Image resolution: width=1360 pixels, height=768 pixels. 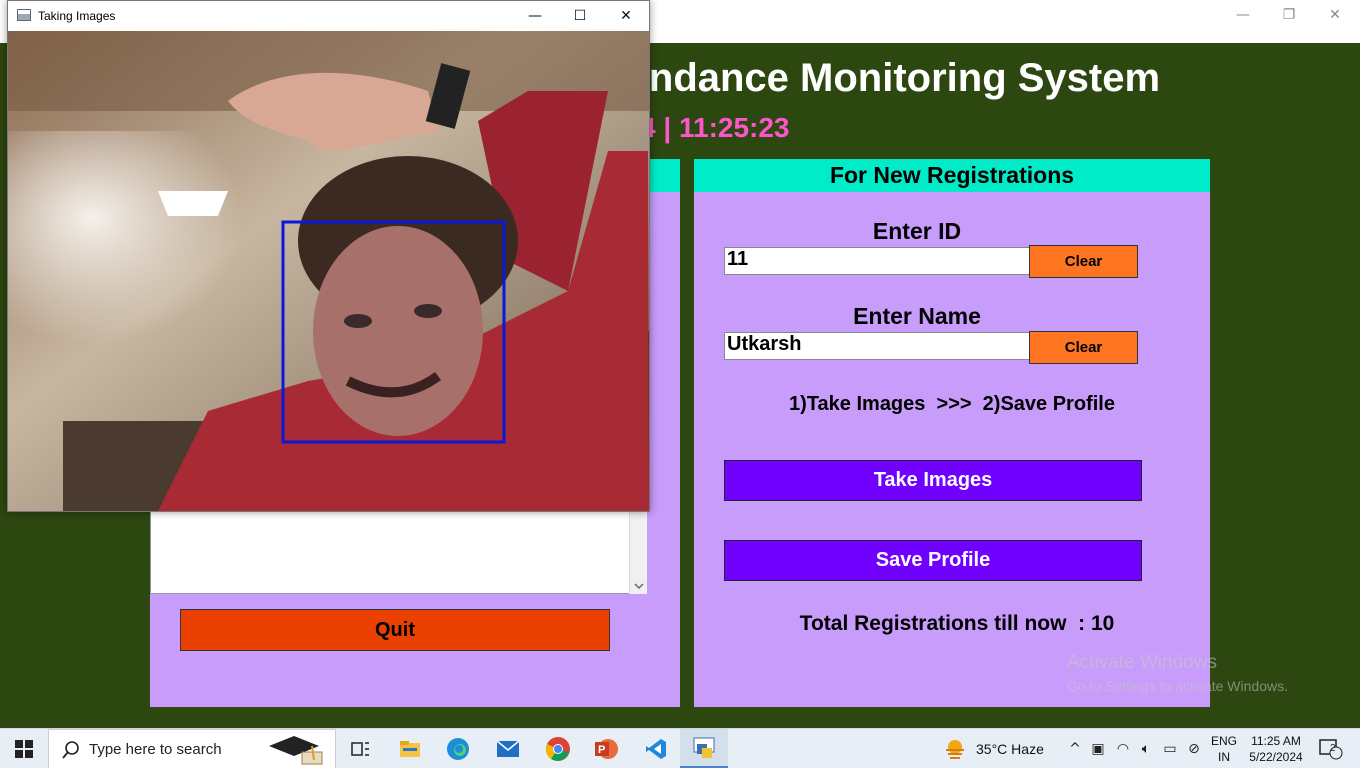 What do you see at coordinates (933, 480) in the screenshot?
I see `take-images-button: Take Images` at bounding box center [933, 480].